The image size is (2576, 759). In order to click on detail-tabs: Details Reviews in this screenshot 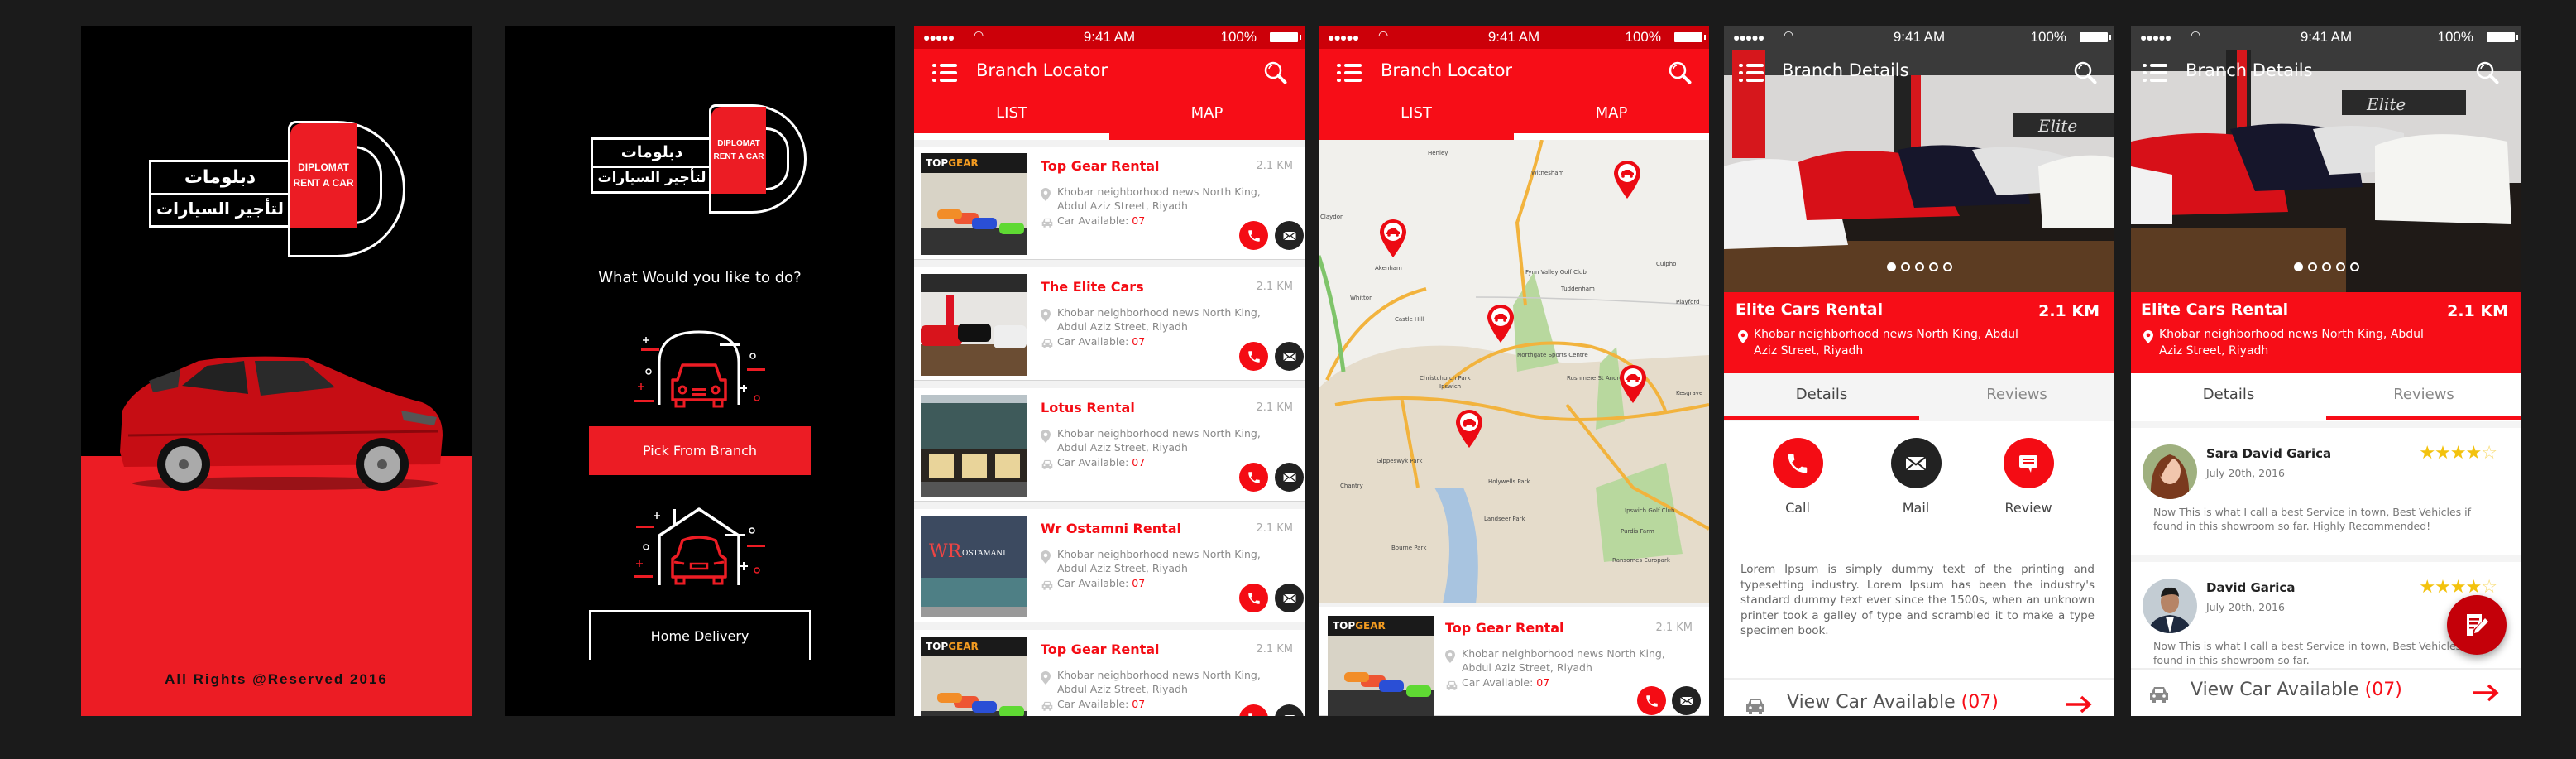, I will do `click(1919, 397)`.